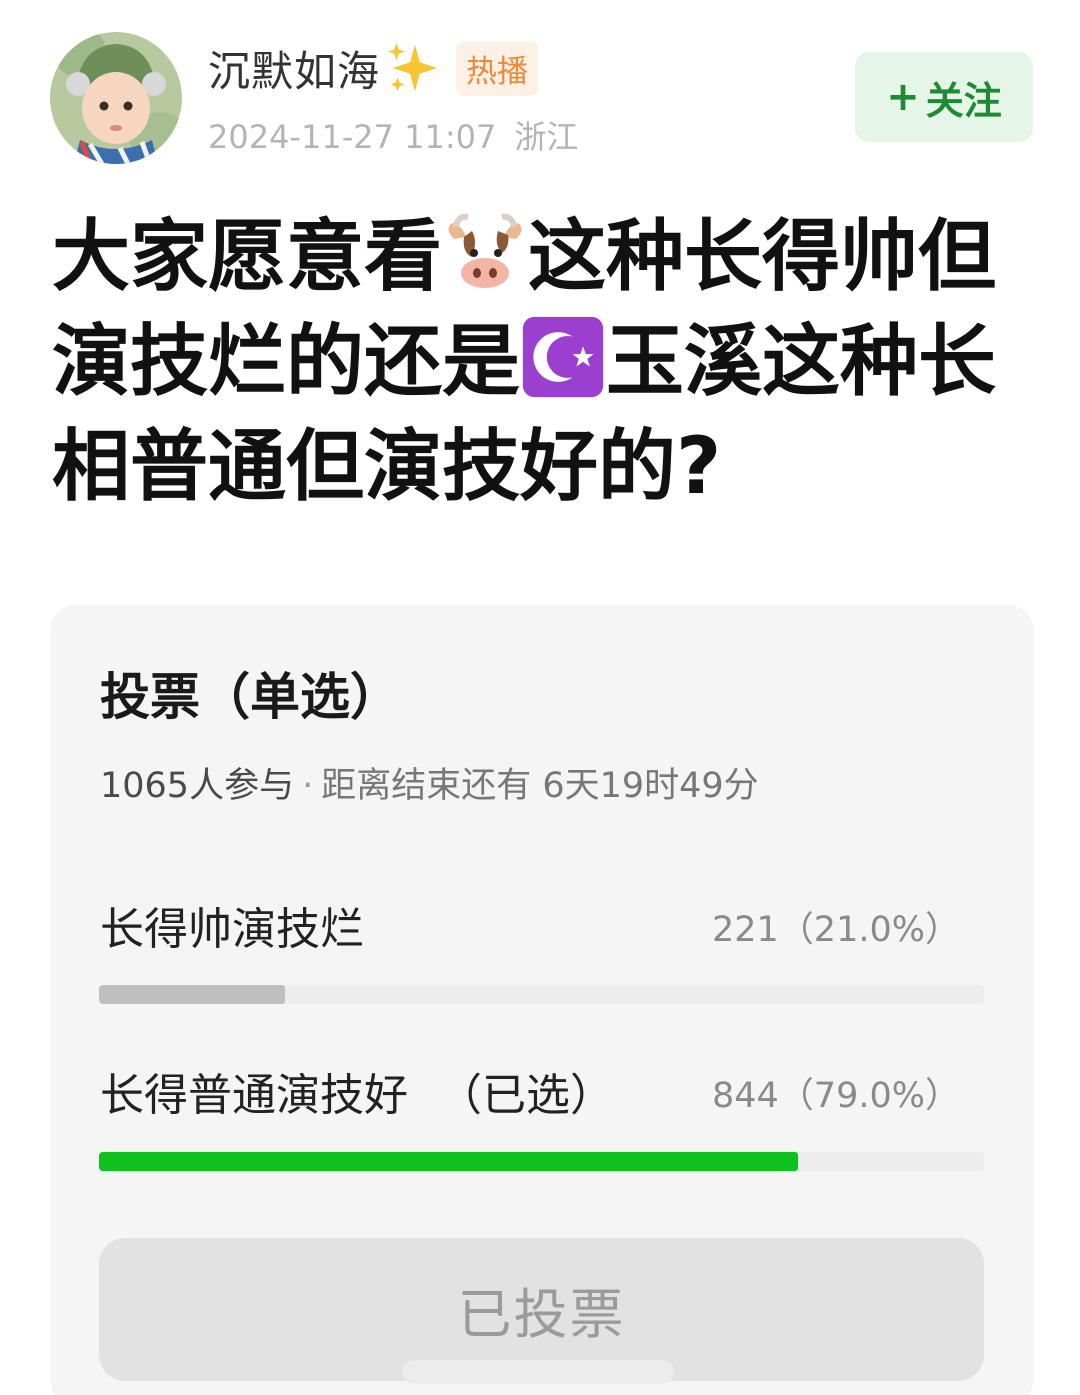  Describe the element at coordinates (485, 251) in the screenshot. I see `cow-face-icon` at that location.